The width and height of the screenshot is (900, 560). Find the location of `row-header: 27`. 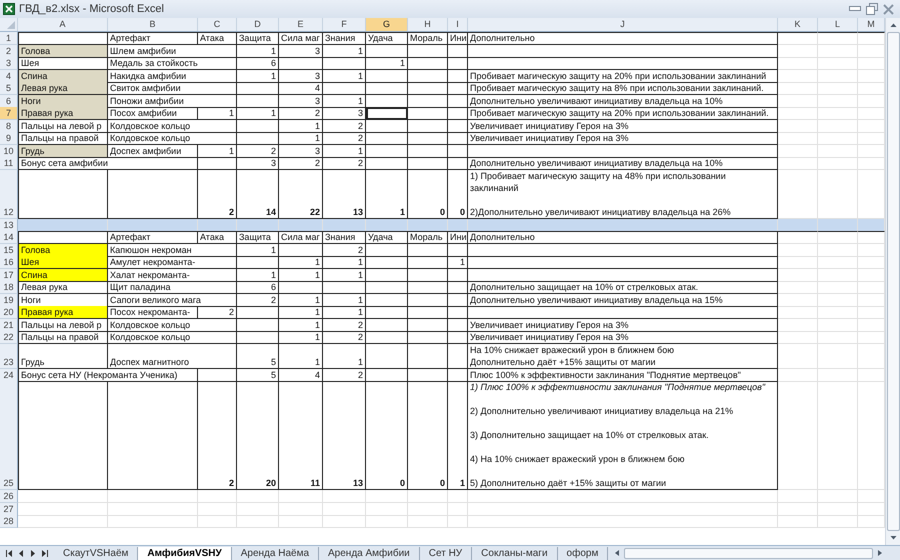

row-header: 27 is located at coordinates (9, 509).